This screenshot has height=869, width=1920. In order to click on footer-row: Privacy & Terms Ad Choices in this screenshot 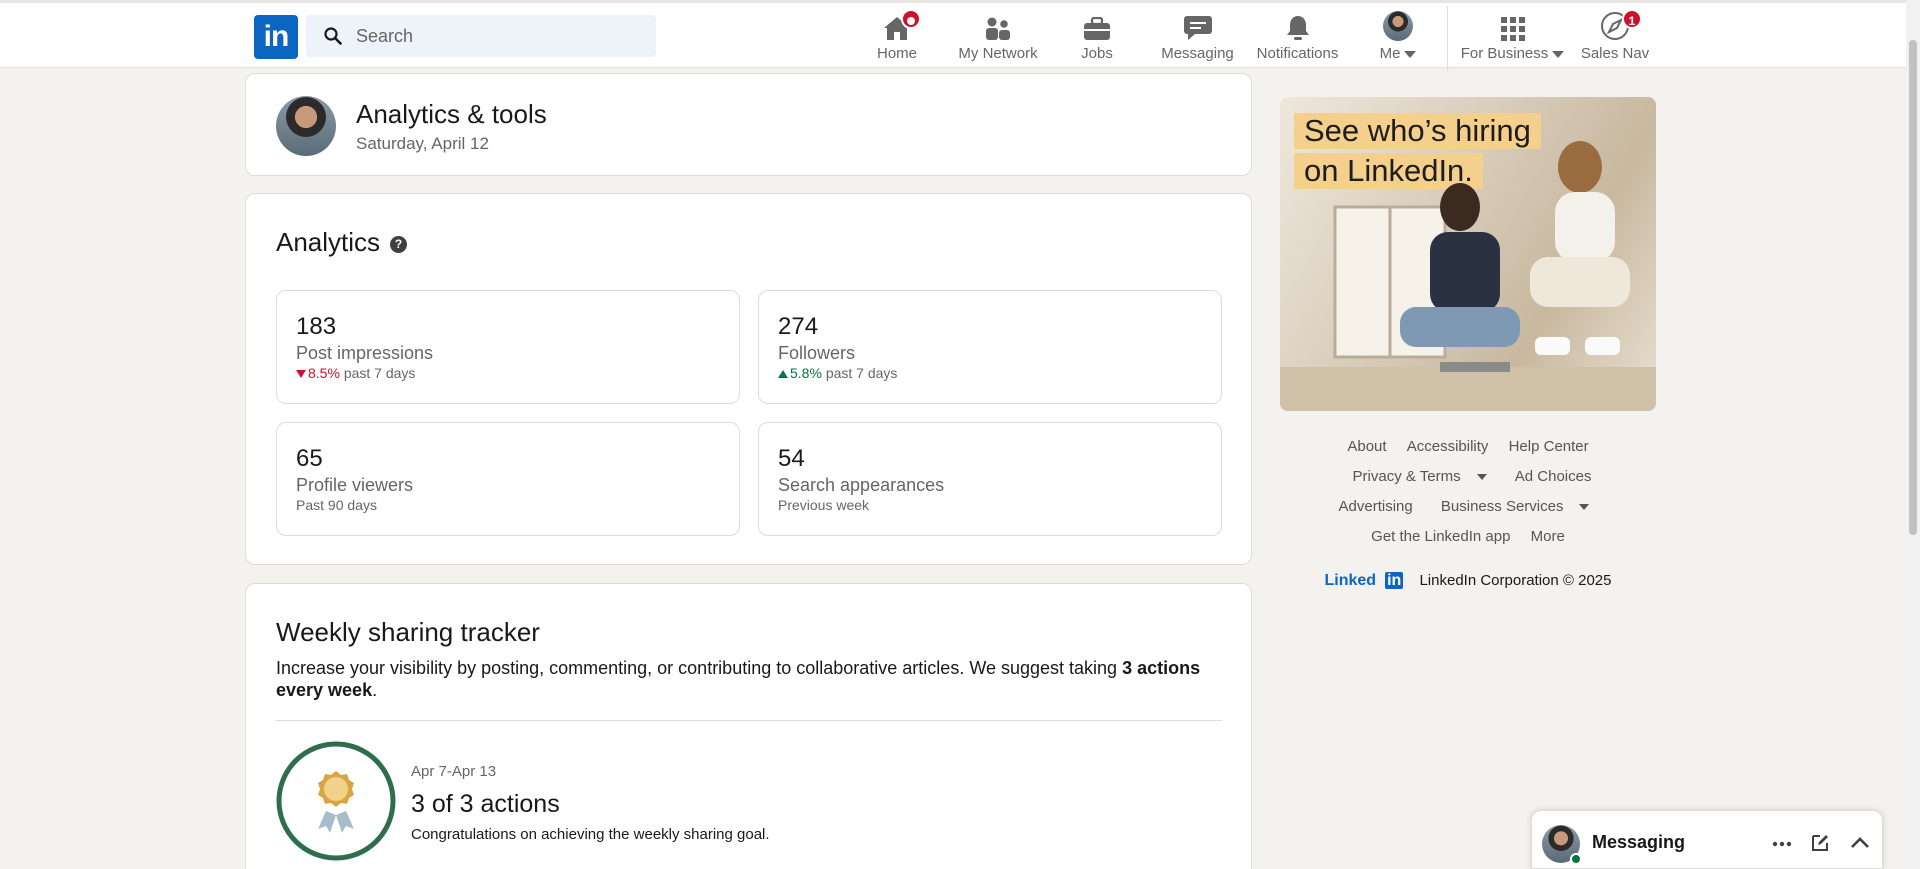, I will do `click(1468, 481)`.